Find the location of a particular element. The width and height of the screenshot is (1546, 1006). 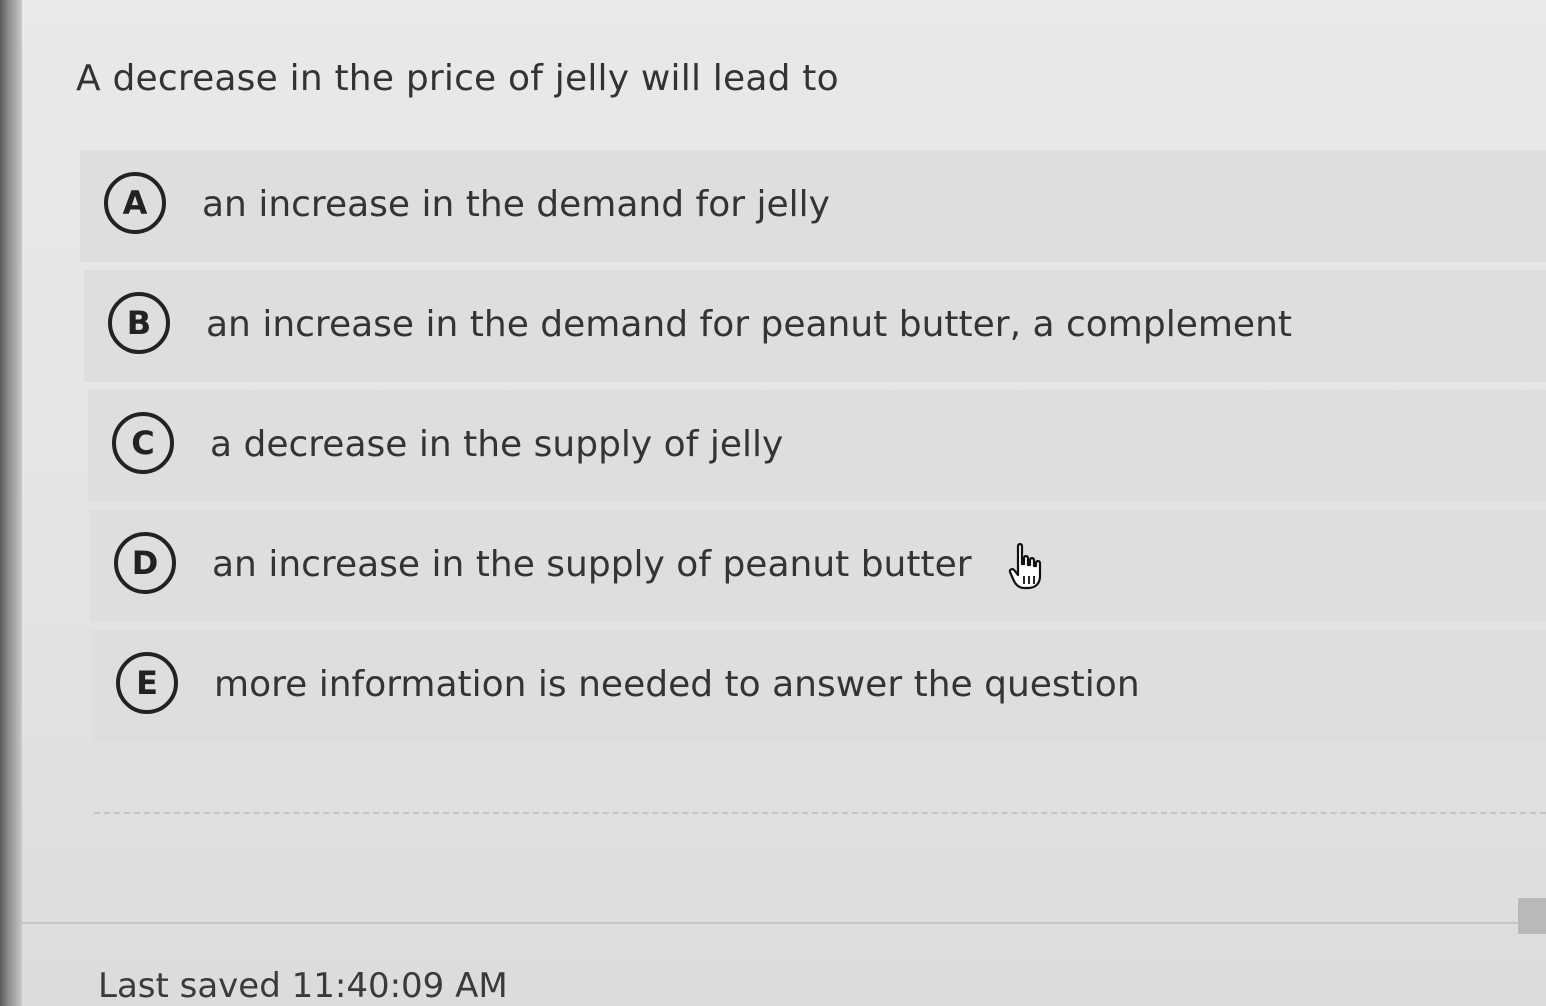

option-letter-b: B is located at coordinates (139, 323).